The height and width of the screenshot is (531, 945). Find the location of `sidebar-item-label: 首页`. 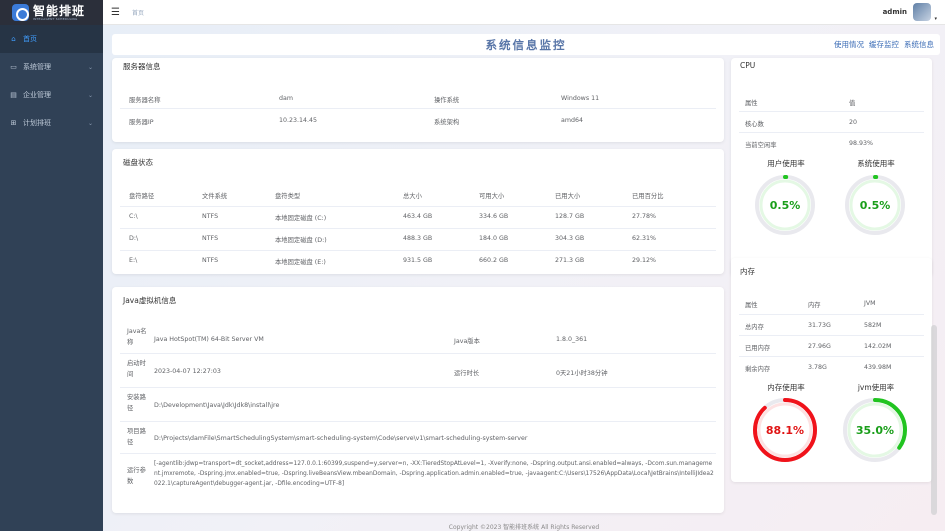

sidebar-item-label: 首页 is located at coordinates (30, 39).